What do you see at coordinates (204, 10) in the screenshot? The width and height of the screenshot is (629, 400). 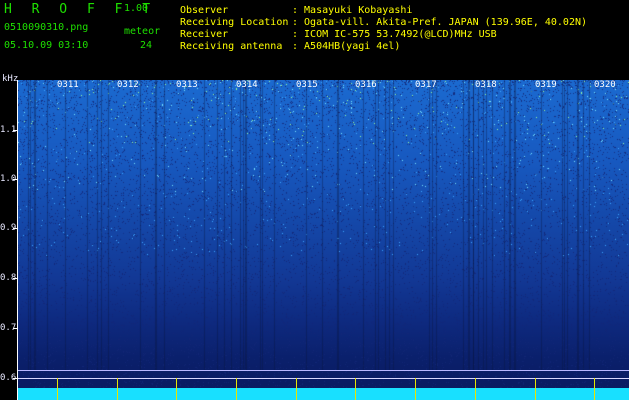 I see `observer-label: Observer` at bounding box center [204, 10].